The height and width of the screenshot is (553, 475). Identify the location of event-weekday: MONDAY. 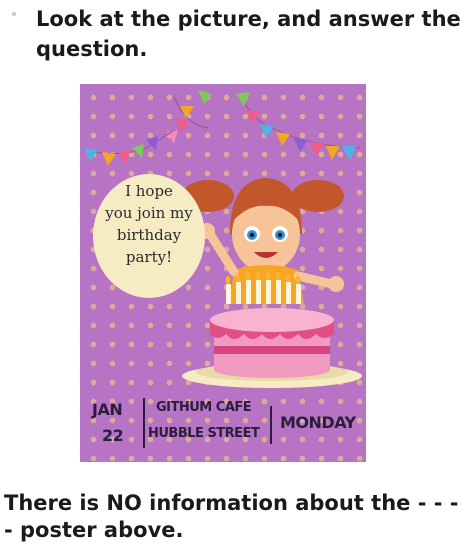
(318, 422).